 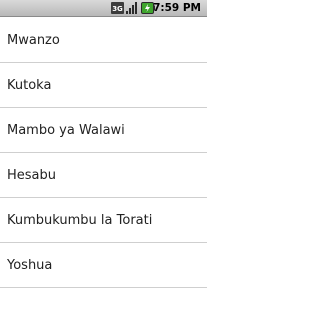 What do you see at coordinates (32, 175) in the screenshot?
I see `list-item-label: Hesabu` at bounding box center [32, 175].